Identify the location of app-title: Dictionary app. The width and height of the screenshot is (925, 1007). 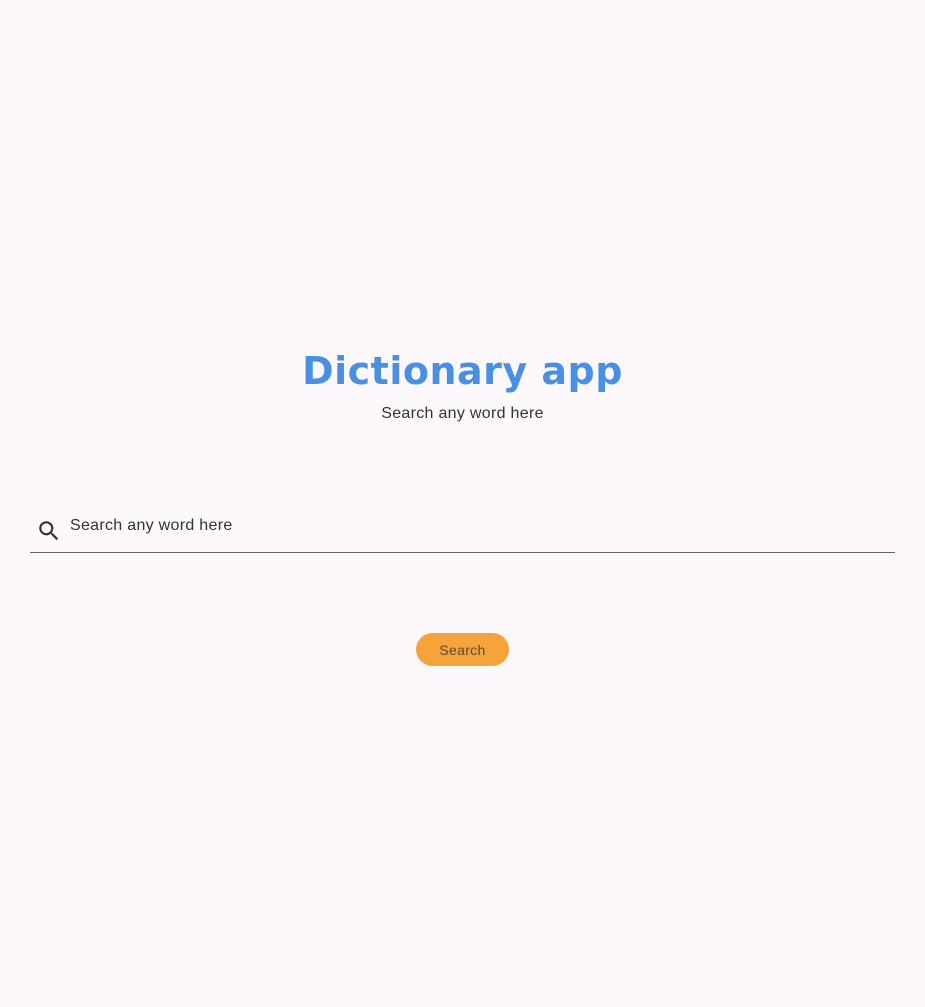
(462, 371).